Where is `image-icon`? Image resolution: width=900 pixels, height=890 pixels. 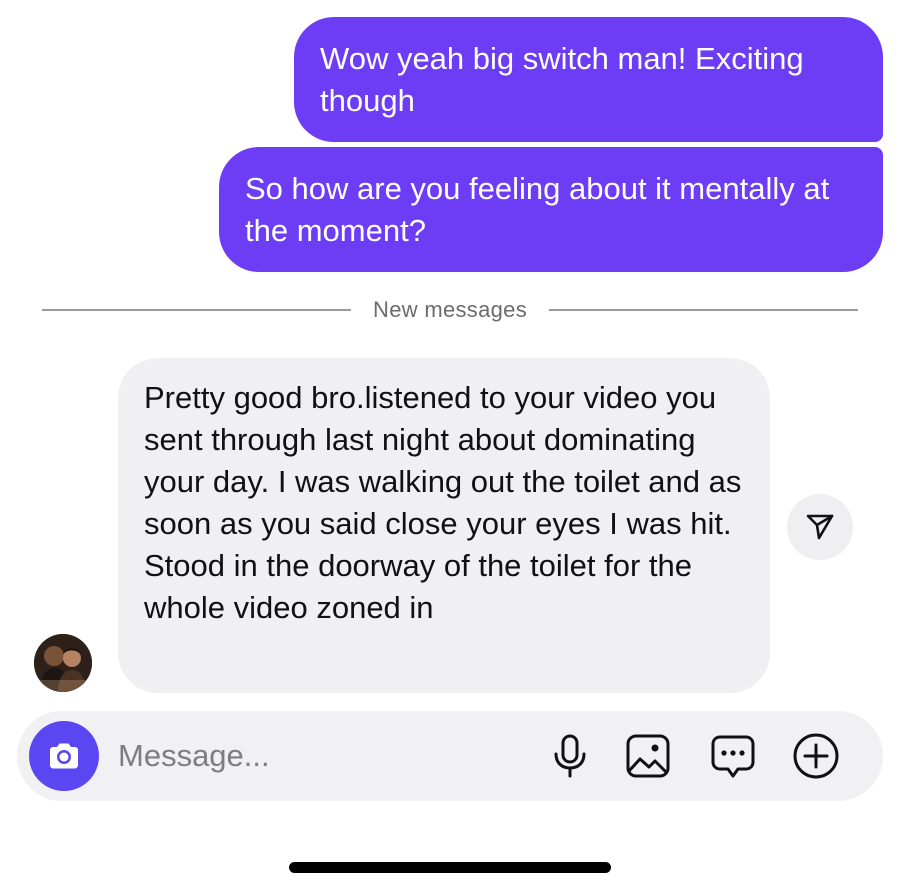 image-icon is located at coordinates (648, 756).